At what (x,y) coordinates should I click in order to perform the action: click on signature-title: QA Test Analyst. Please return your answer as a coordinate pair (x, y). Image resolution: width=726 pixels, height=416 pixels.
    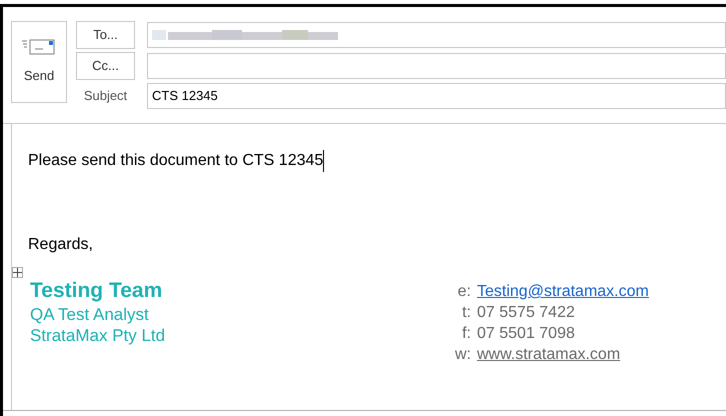
    Looking at the image, I should click on (89, 314).